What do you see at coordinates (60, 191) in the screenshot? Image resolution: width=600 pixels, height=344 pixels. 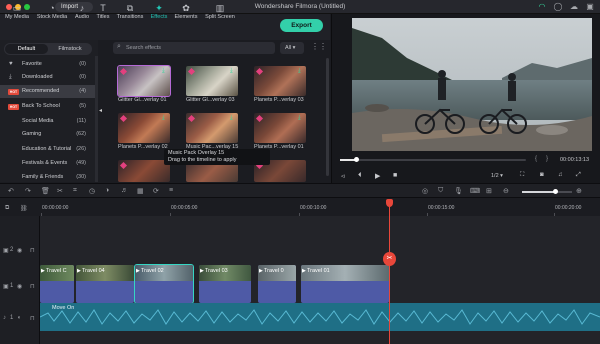 I see `cut-icon: ✂` at bounding box center [60, 191].